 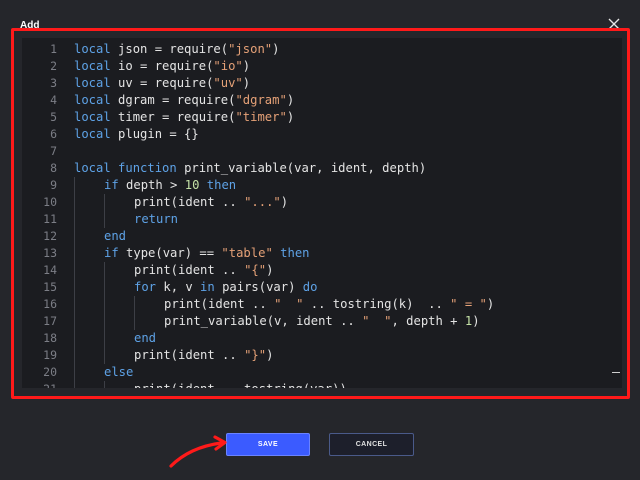 I want to click on arrow-annotation-icon, so click(x=198, y=451).